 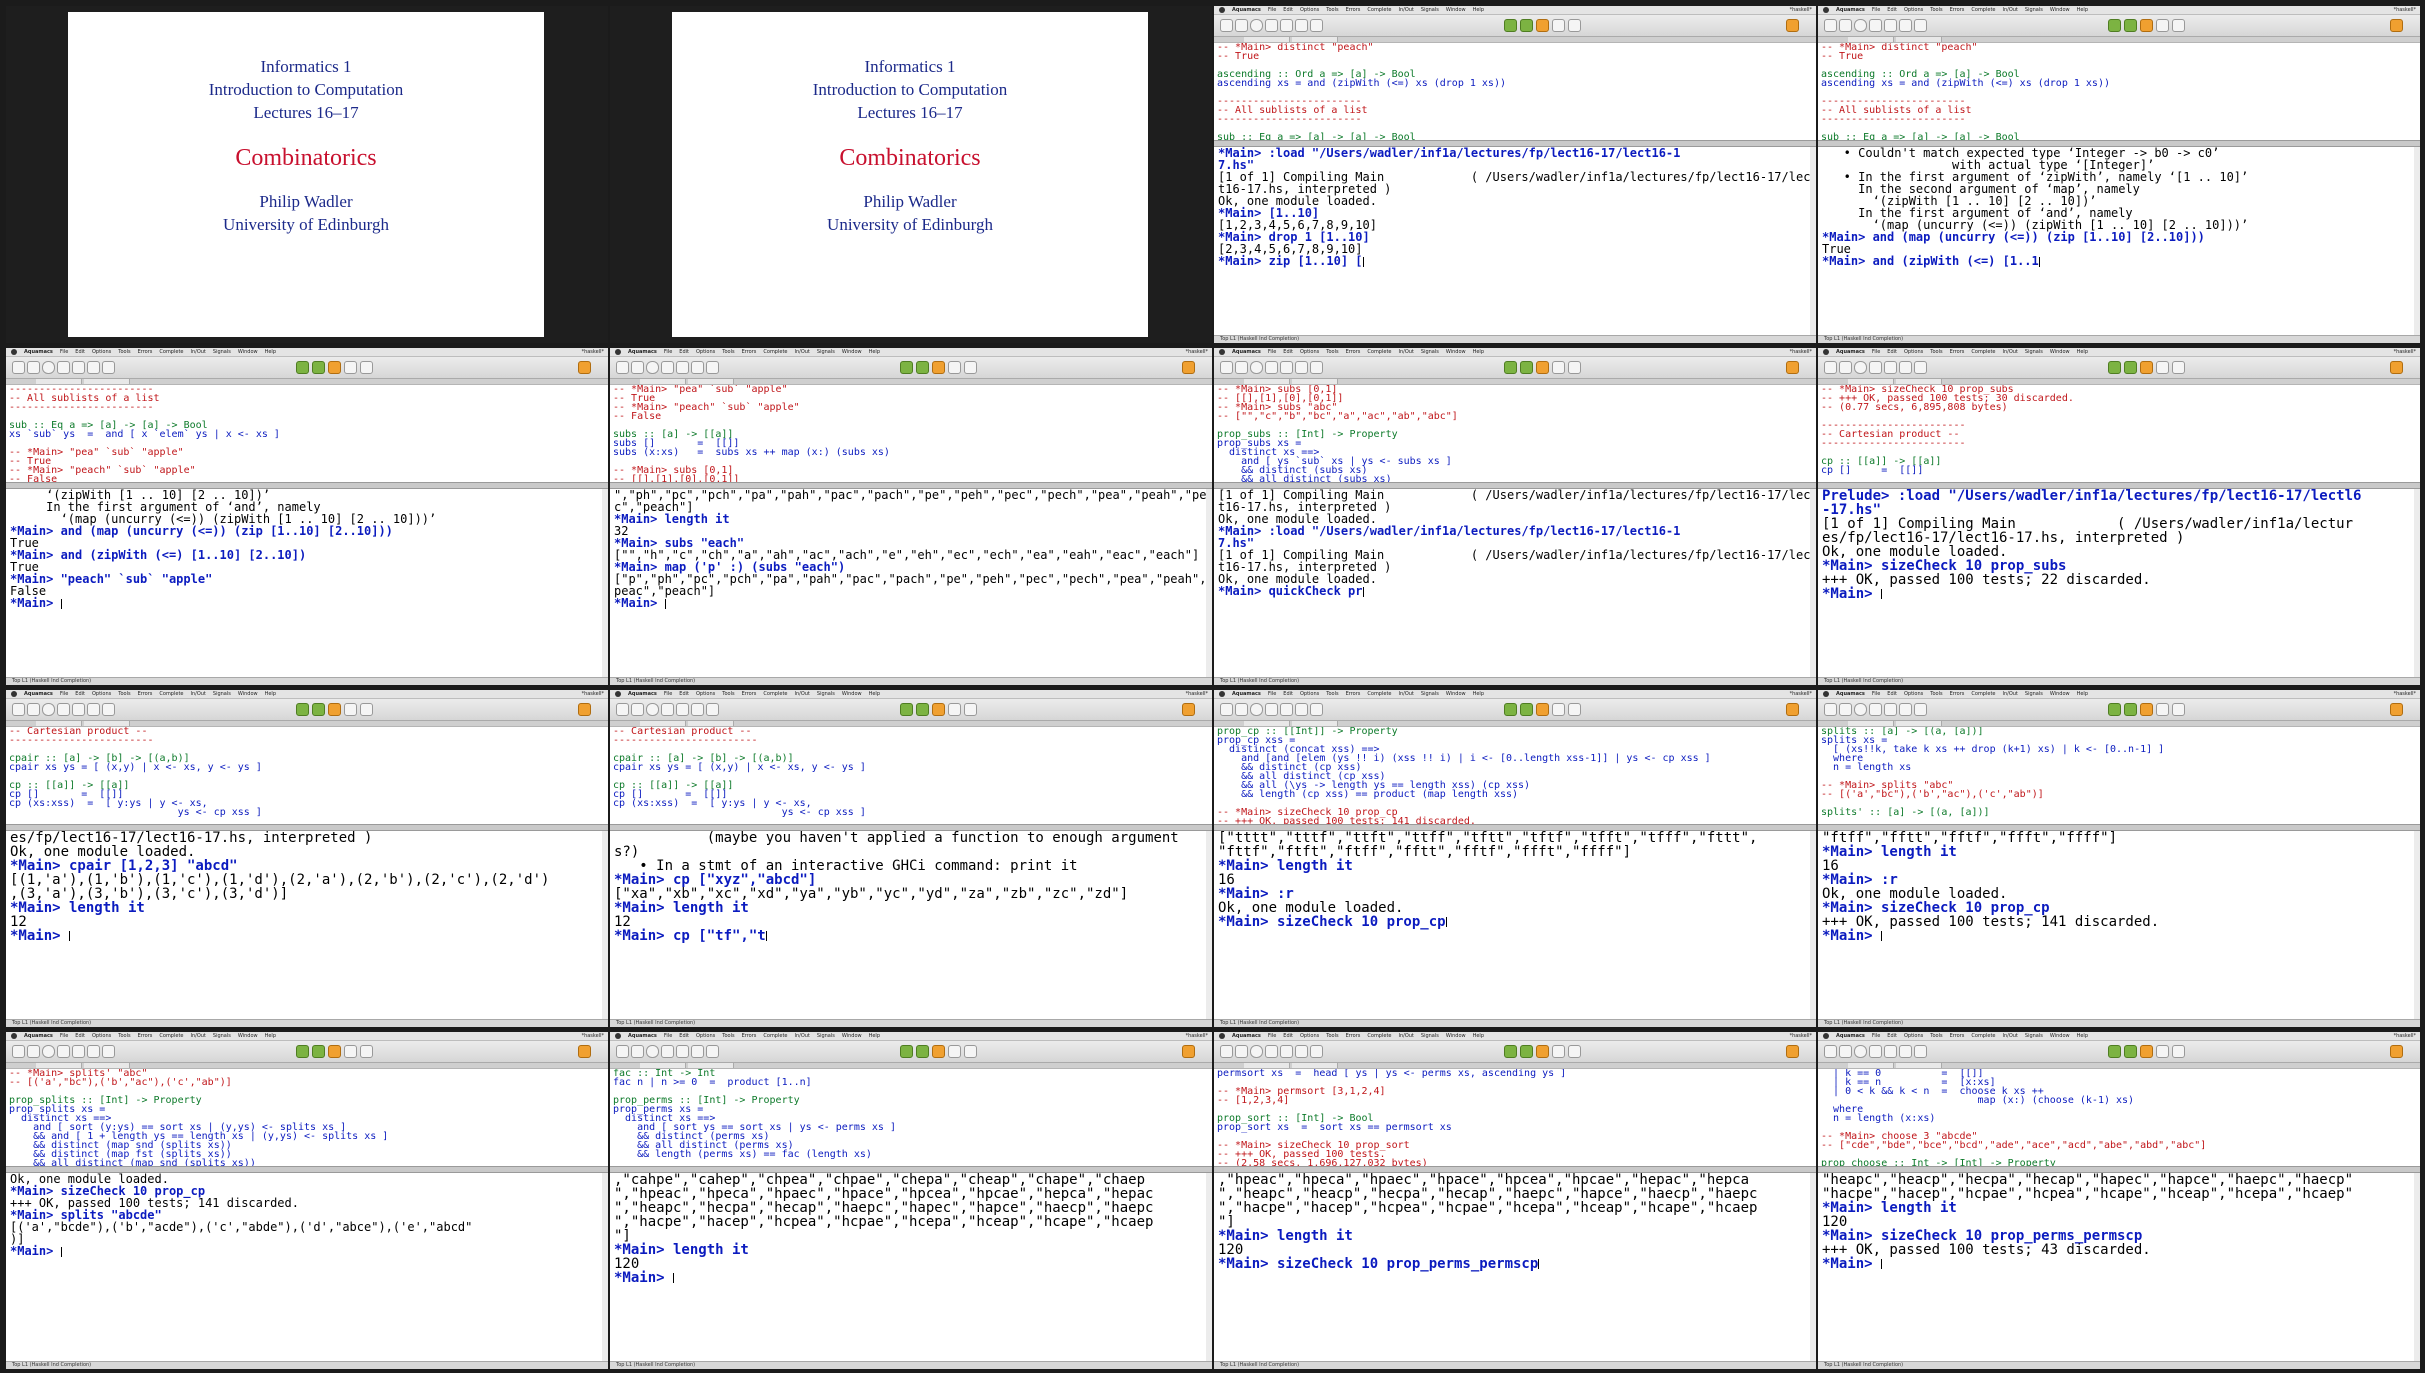 I want to click on console-scrollbar, so click(x=2417, y=1267).